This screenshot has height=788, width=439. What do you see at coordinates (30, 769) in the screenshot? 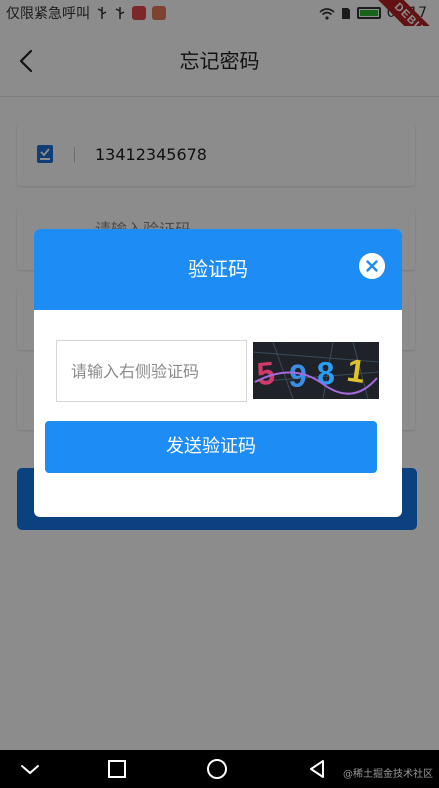
I see `chevron-down-icon` at bounding box center [30, 769].